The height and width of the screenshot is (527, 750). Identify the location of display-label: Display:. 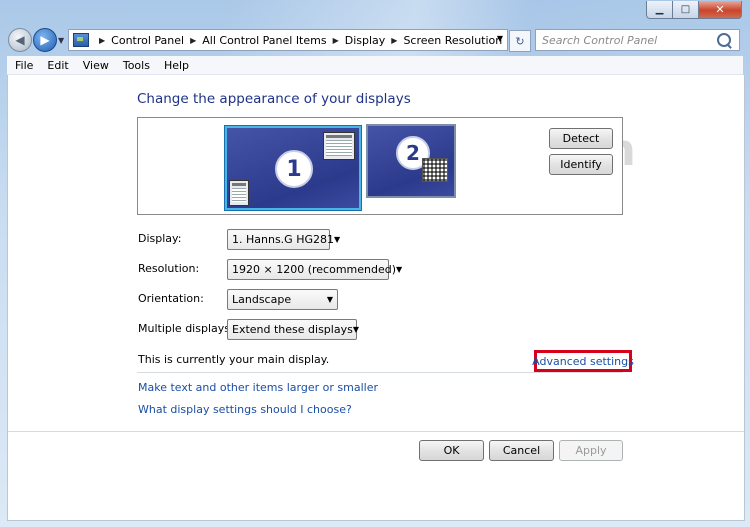
(160, 238).